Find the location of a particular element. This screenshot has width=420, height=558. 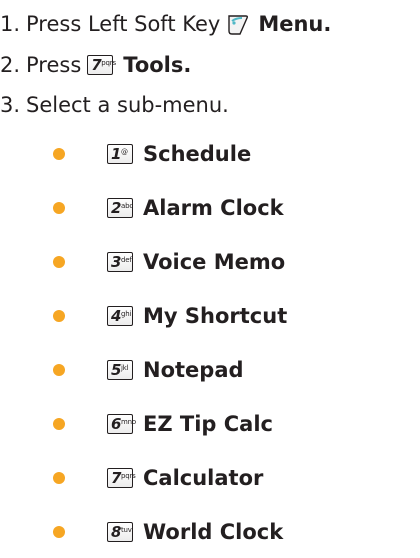

submenu-label: Alarm Clock is located at coordinates (213, 208).